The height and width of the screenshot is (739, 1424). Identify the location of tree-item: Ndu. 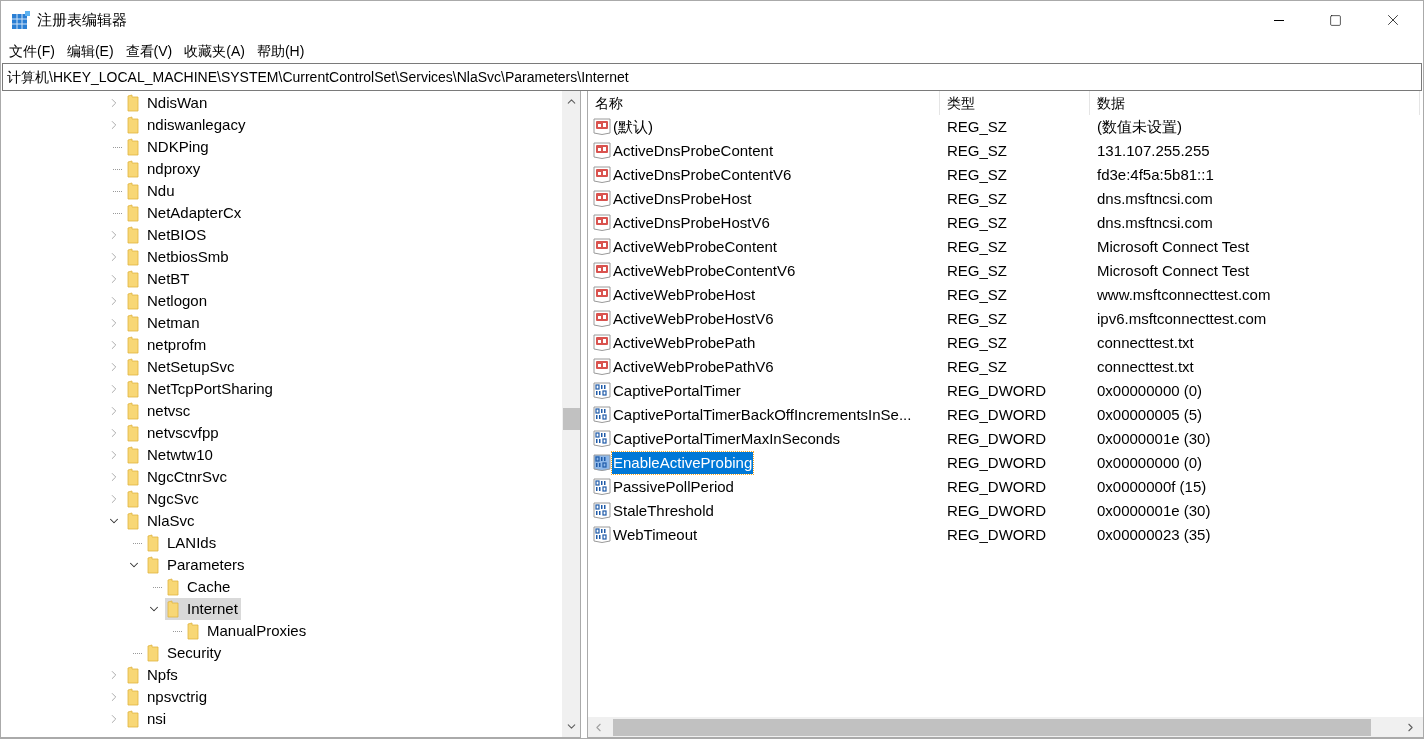
(151, 191).